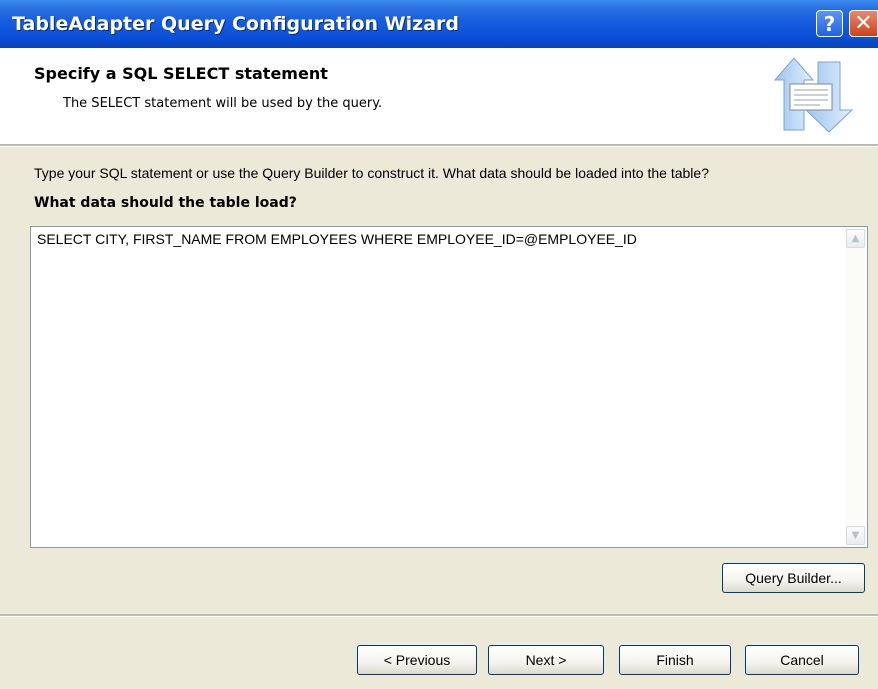 The width and height of the screenshot is (878, 689). Describe the element at coordinates (855, 387) in the screenshot. I see `vertical-scrollbar: ▲ ▼` at that location.